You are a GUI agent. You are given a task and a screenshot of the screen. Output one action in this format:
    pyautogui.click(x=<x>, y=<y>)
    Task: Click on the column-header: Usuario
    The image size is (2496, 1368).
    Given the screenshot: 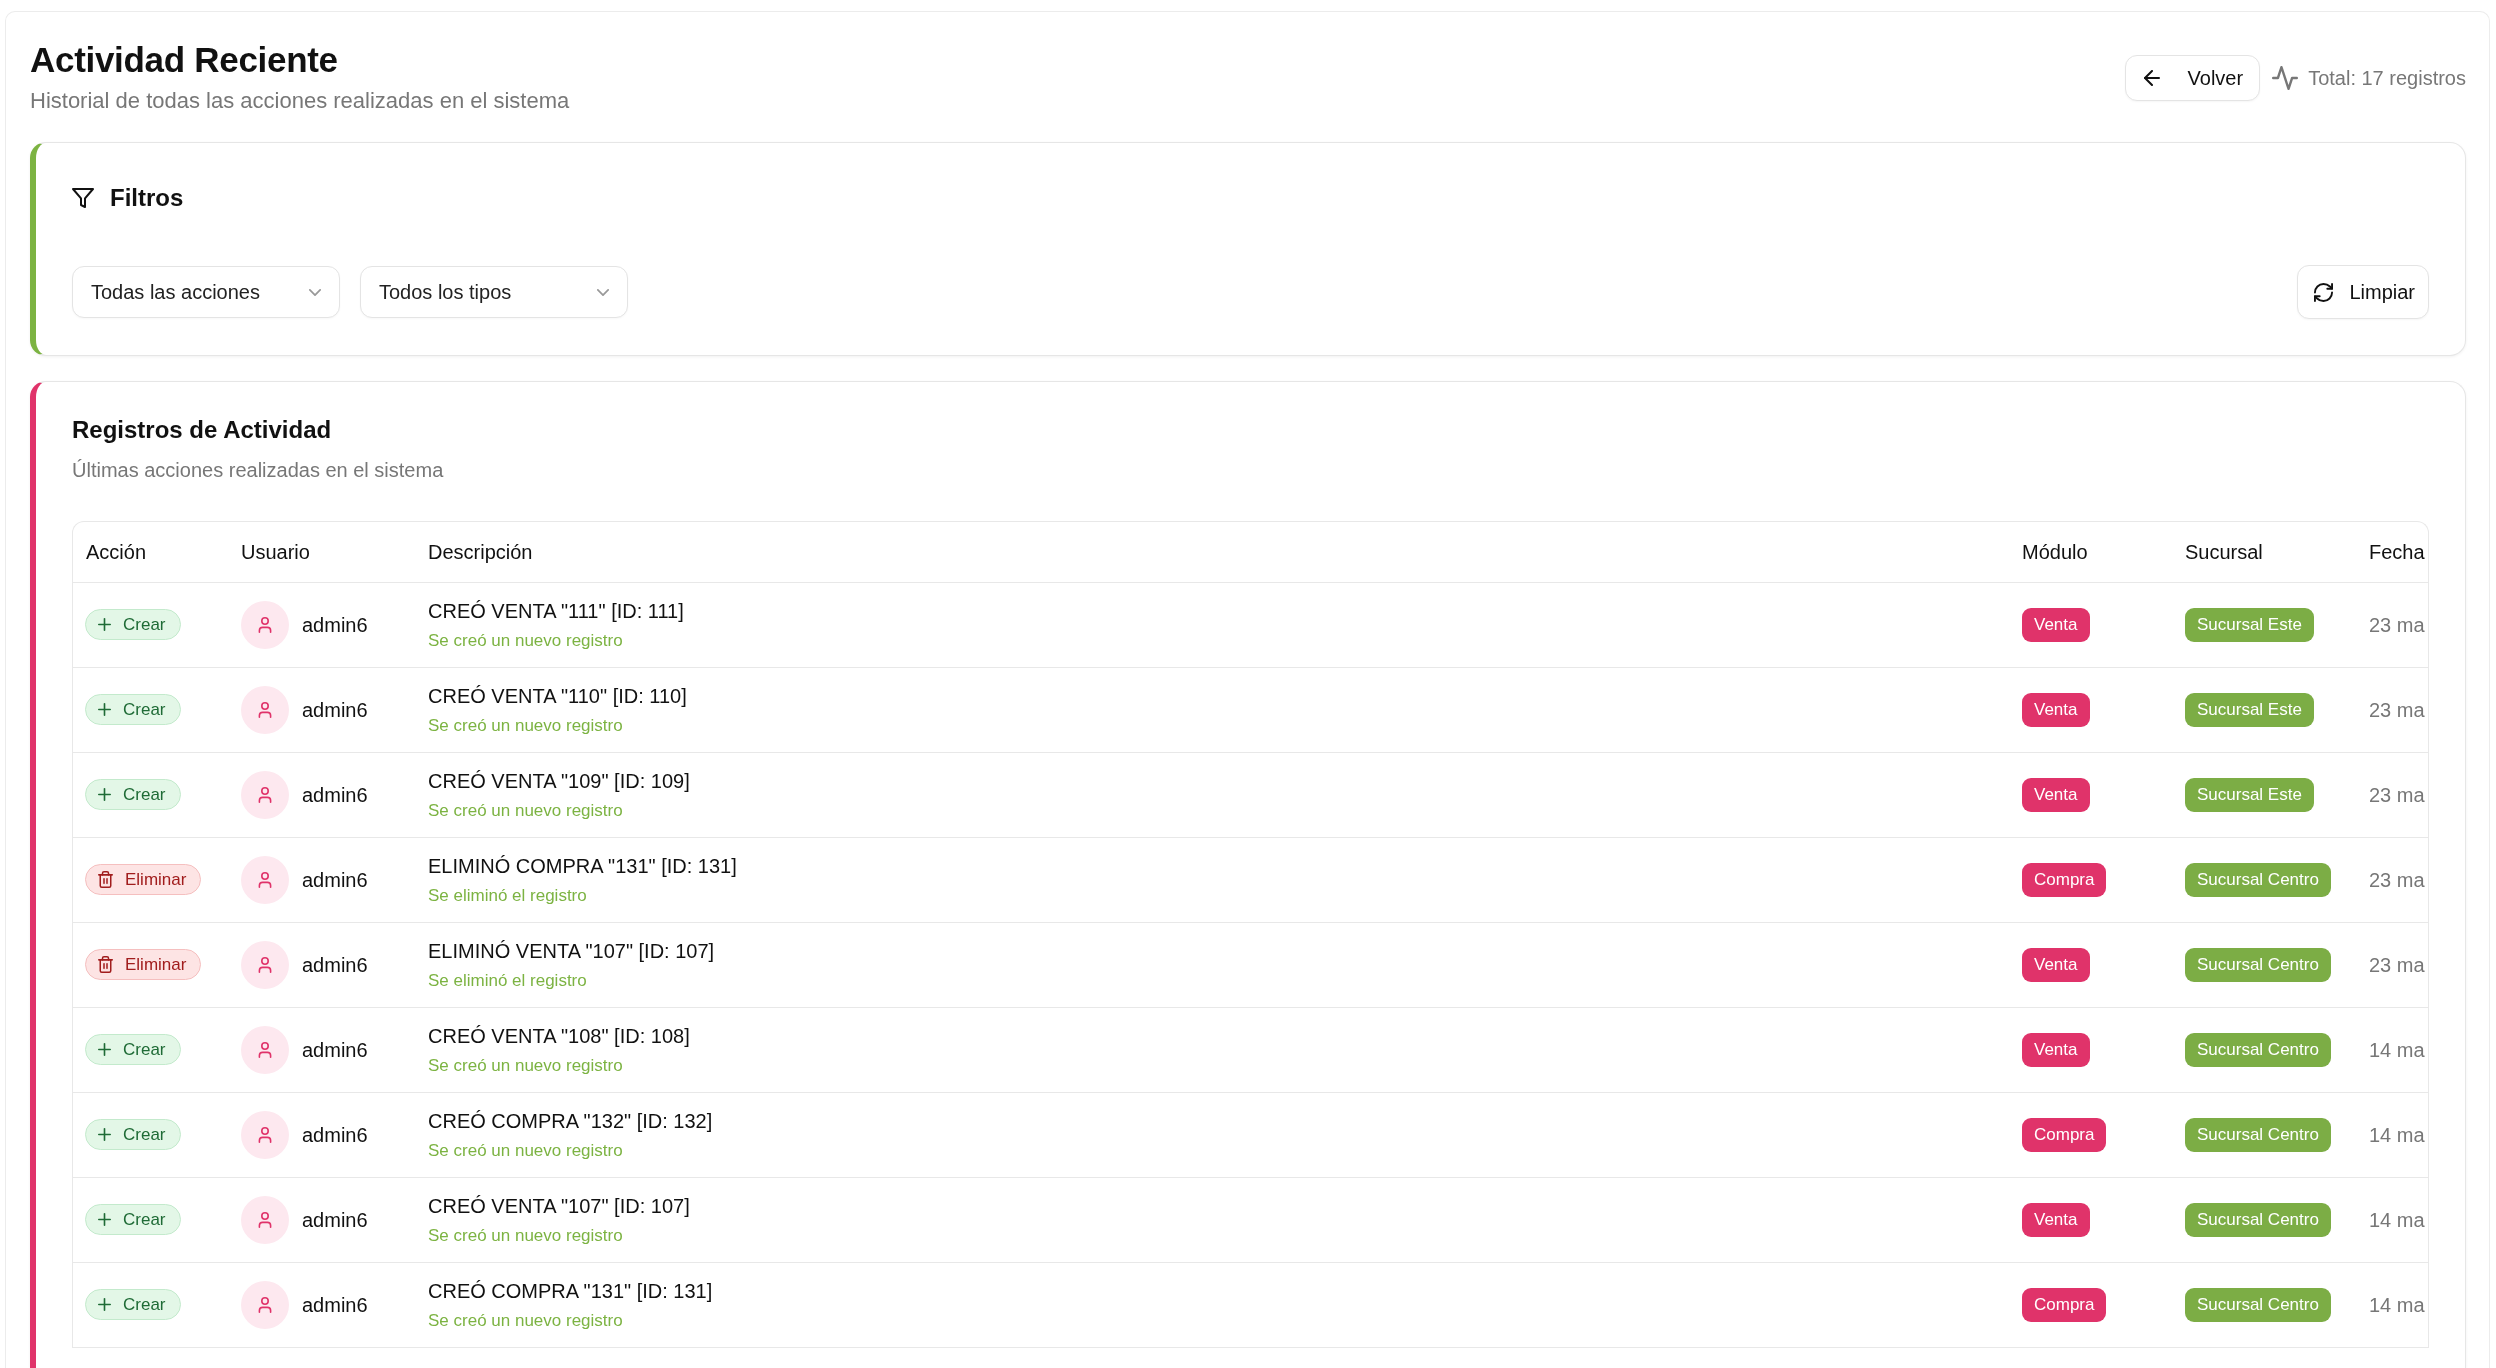 What is the action you would take?
    pyautogui.click(x=320, y=552)
    